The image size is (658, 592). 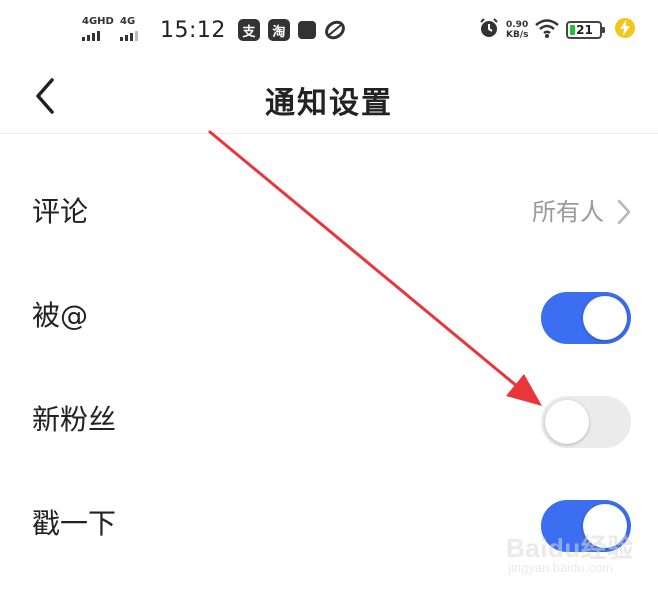 I want to click on page-title: 通知设置, so click(x=329, y=103).